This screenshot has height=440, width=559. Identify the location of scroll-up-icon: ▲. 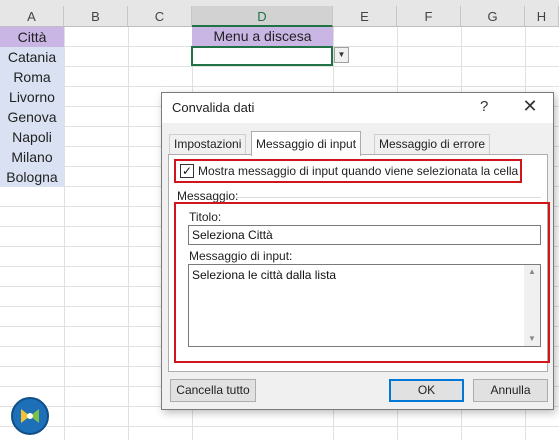
(532, 271).